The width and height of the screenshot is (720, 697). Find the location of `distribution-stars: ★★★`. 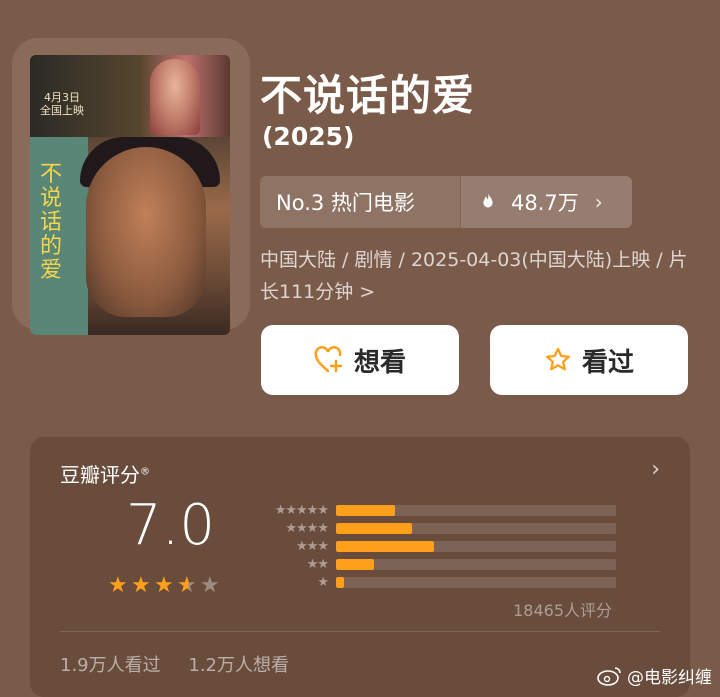

distribution-stars: ★★★ is located at coordinates (312, 546).